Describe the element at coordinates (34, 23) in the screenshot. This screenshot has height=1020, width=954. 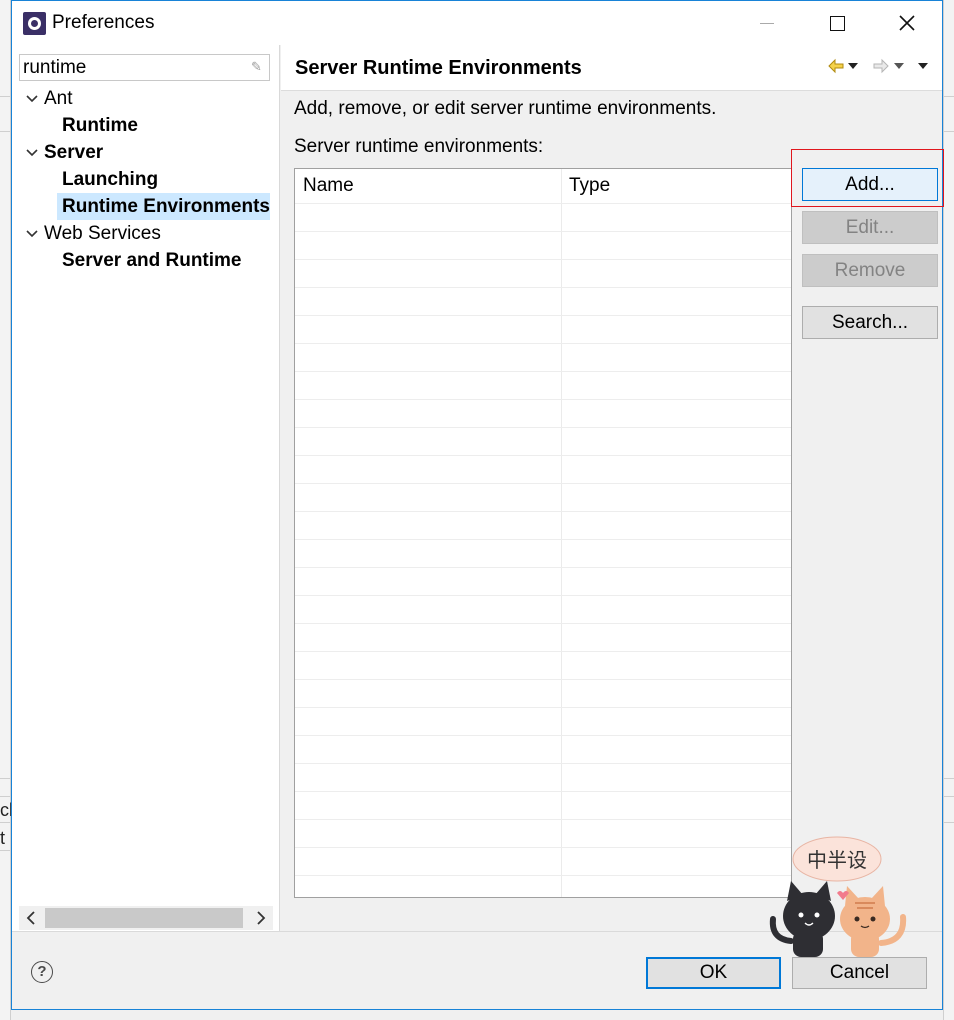
I see `eclipse-app-icon` at that location.